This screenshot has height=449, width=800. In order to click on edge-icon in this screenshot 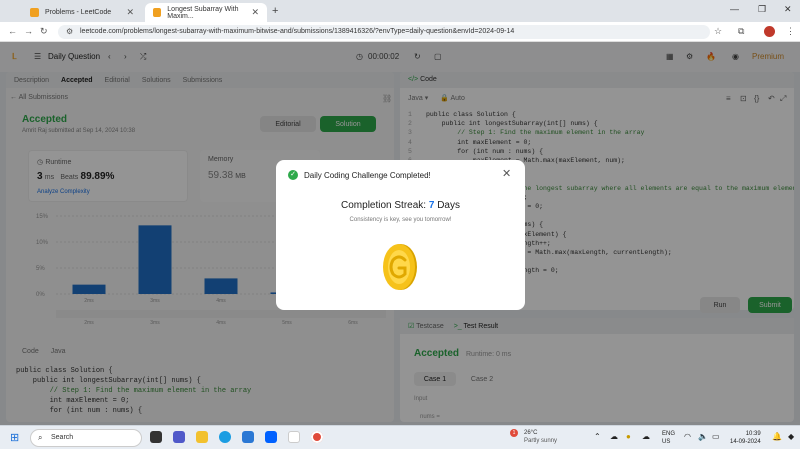, I will do `click(225, 437)`.